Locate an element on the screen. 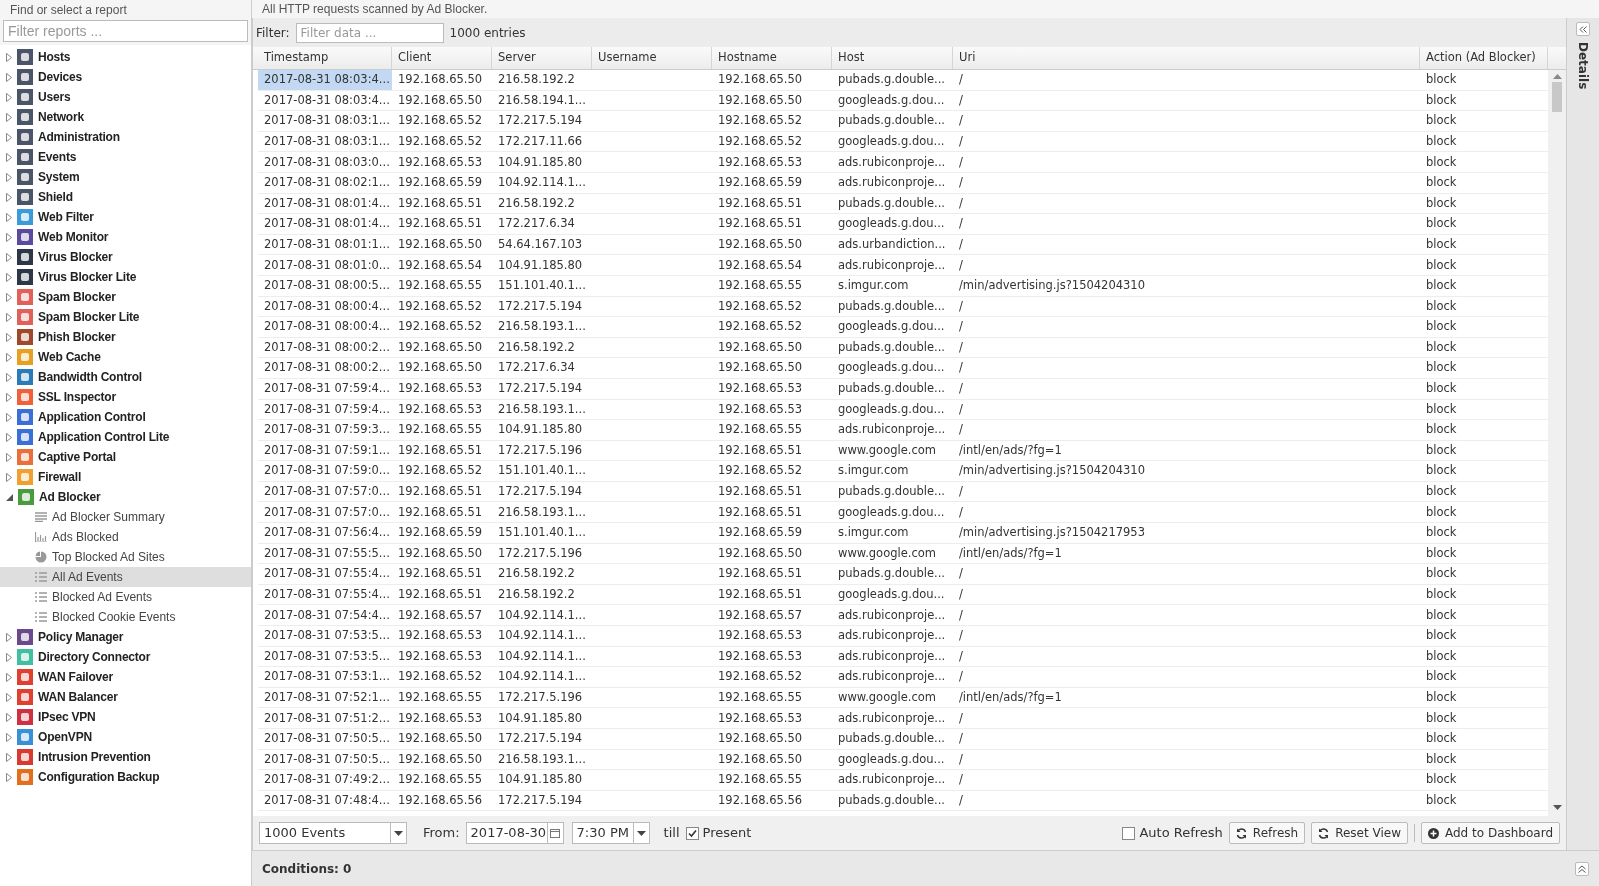 The height and width of the screenshot is (886, 1599). column-header: Server is located at coordinates (542, 58).